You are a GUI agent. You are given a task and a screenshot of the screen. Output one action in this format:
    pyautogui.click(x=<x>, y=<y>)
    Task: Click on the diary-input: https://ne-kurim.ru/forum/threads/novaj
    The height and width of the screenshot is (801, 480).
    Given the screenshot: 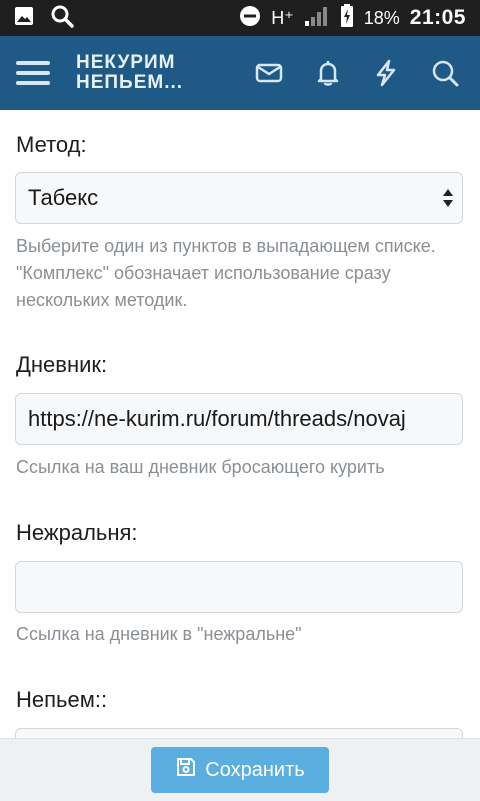 What is the action you would take?
    pyautogui.click(x=239, y=419)
    